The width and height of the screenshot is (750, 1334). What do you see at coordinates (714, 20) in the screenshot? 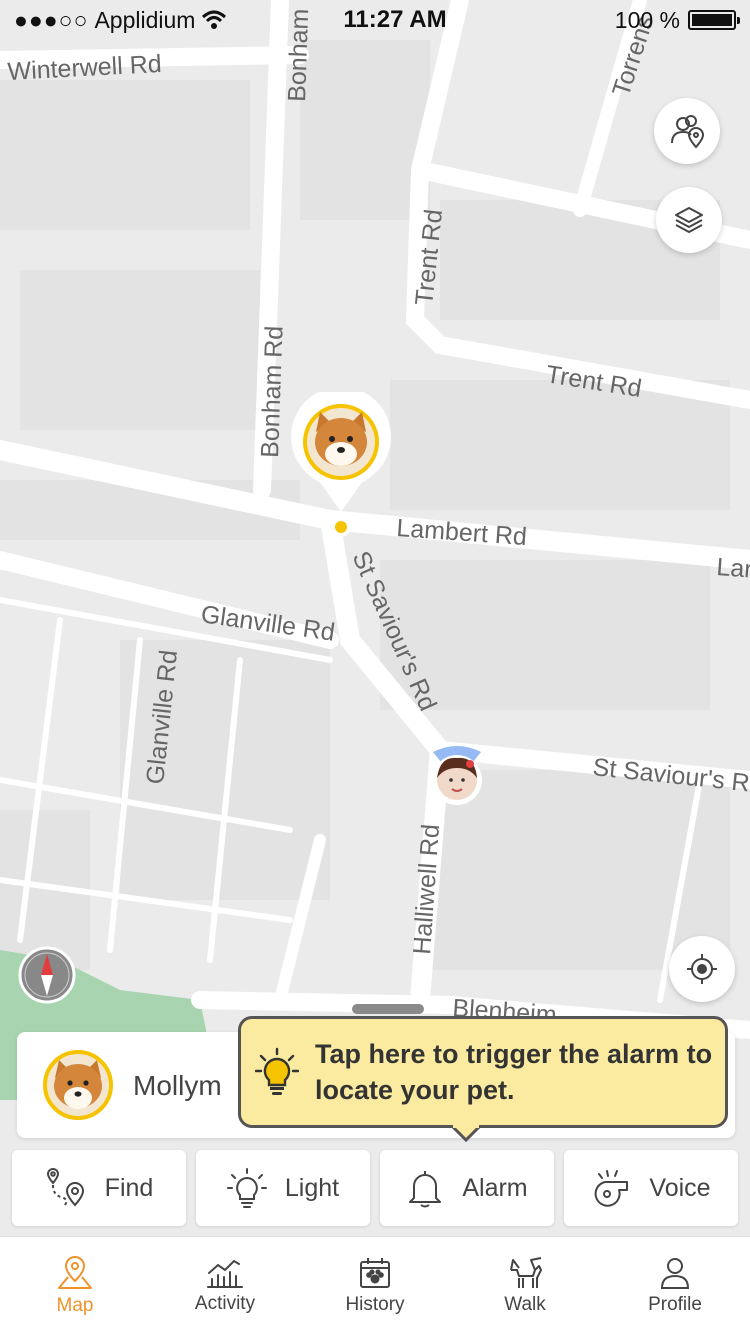
I see `battery-icon` at bounding box center [714, 20].